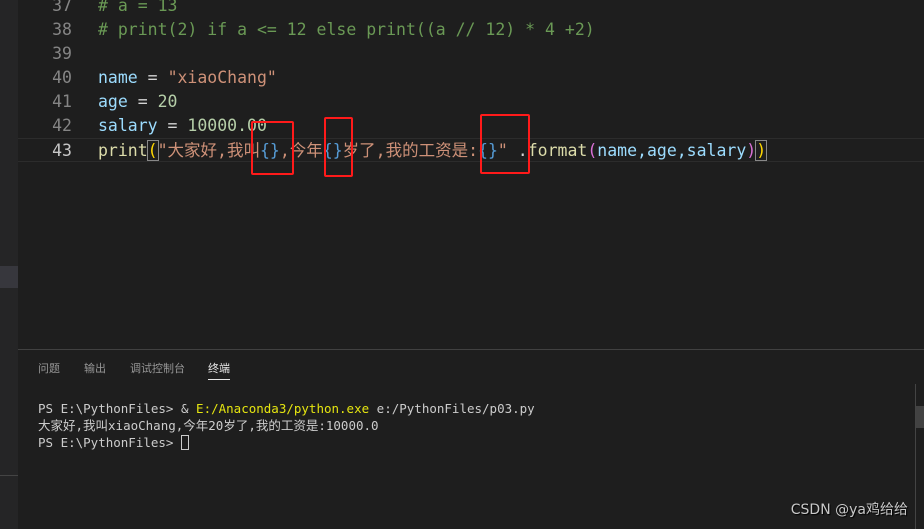 The width and height of the screenshot is (924, 529). Describe the element at coordinates (920, 417) in the screenshot. I see `scrollbar-thumb` at that location.